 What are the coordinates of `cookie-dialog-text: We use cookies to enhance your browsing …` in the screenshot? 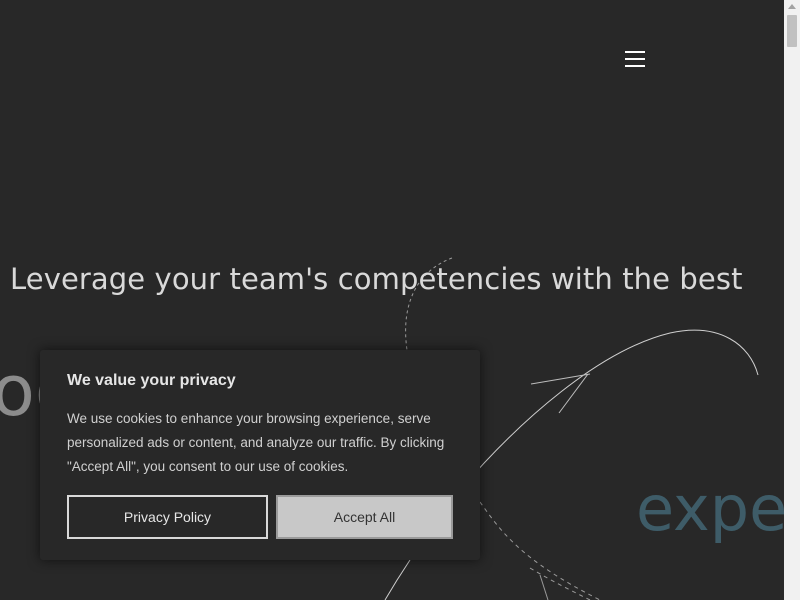 It's located at (256, 442).